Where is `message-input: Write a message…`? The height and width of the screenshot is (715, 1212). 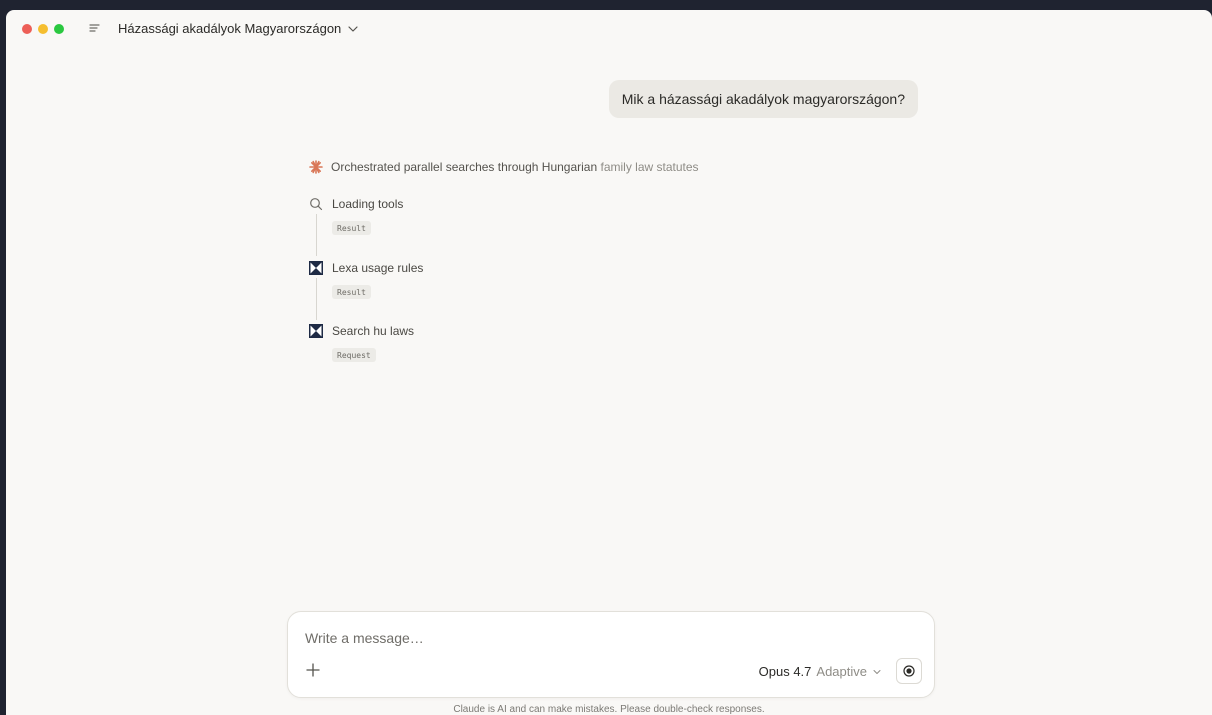 message-input: Write a message… is located at coordinates (364, 638).